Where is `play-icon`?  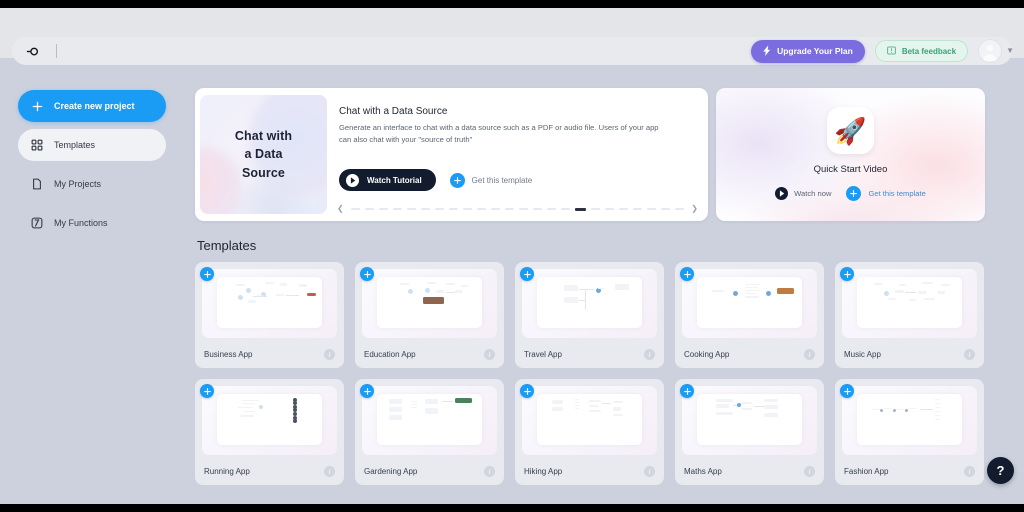
play-icon is located at coordinates (782, 193).